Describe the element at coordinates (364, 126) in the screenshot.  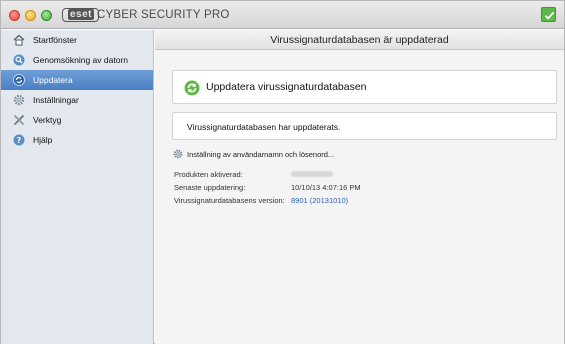
I see `status-message-box: Virussignaturdatabasen har uppdaterats.` at that location.